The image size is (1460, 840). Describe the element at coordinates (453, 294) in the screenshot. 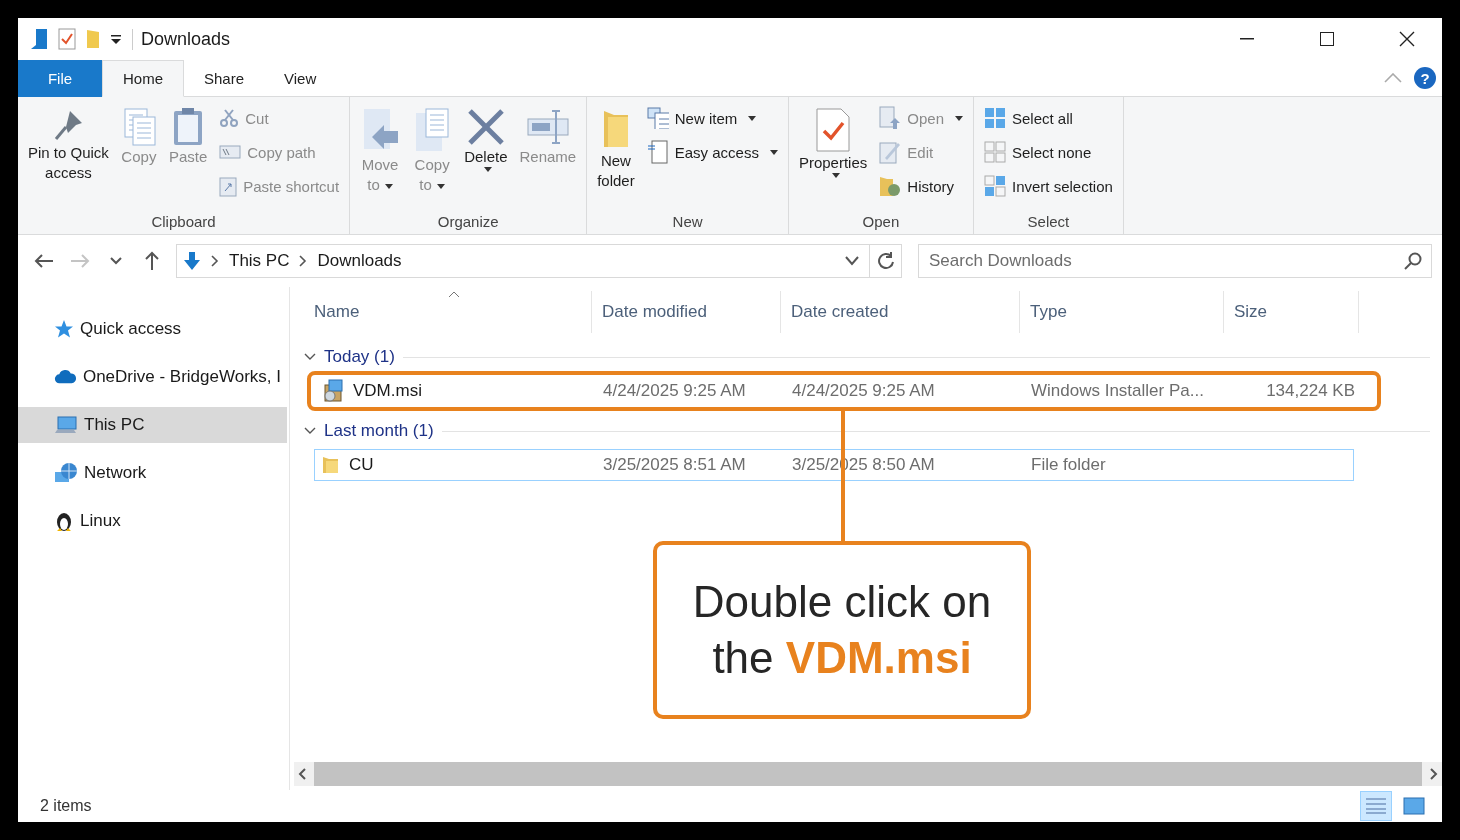

I see `sort-icon` at that location.